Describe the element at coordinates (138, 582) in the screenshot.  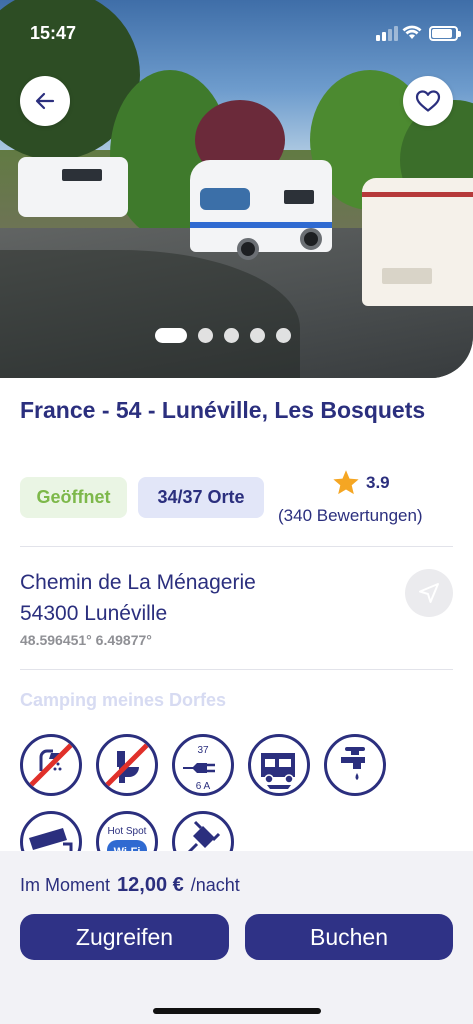
I see `address-line-1: Chemin de La Ménagerie` at that location.